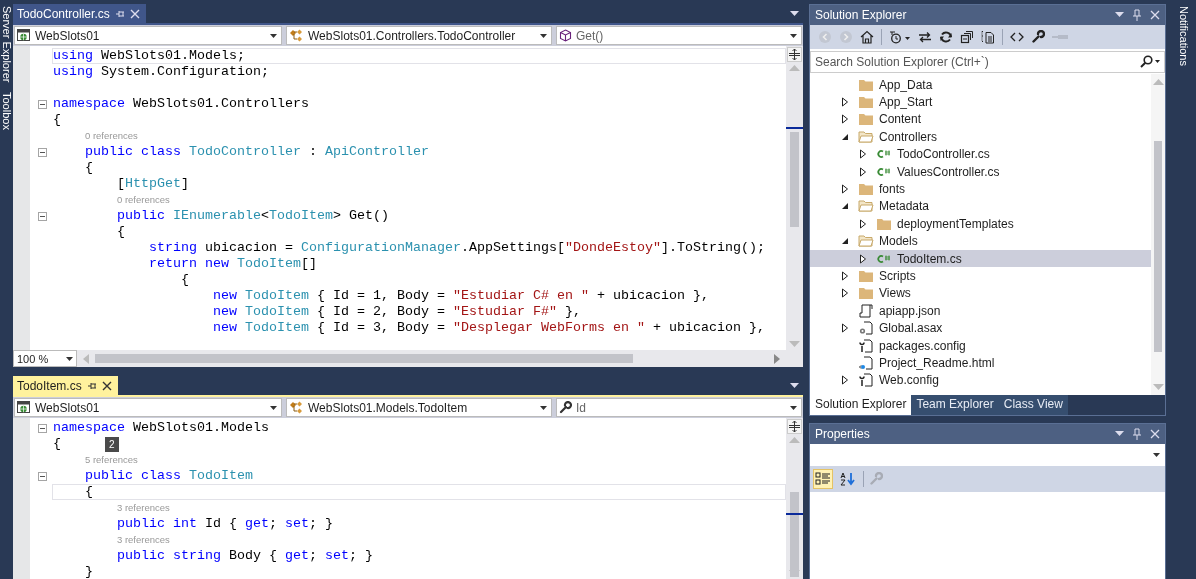 Image resolution: width=1196 pixels, height=579 pixels. Describe the element at coordinates (866, 380) in the screenshot. I see `config-file-icon` at that location.